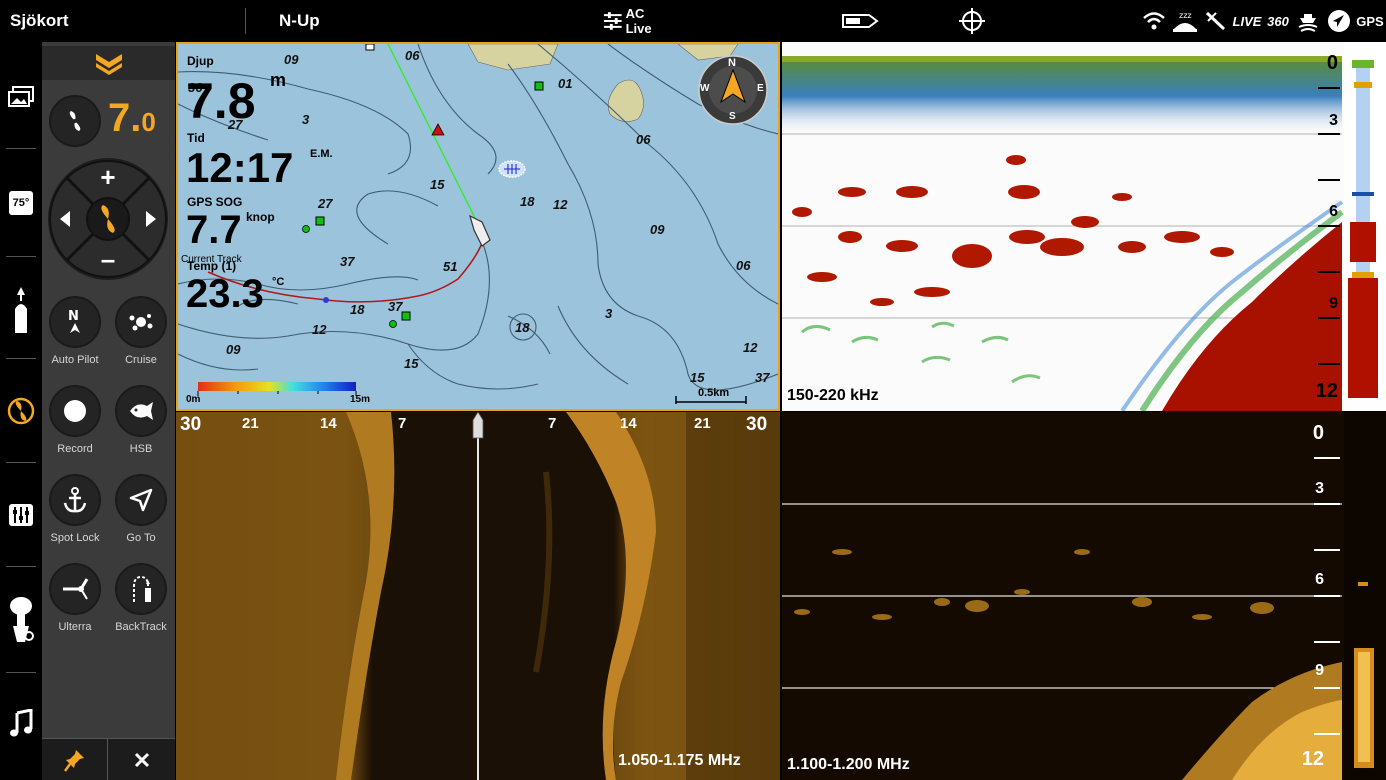 The height and width of the screenshot is (780, 1386). What do you see at coordinates (73, 316) in the screenshot?
I see `svg-text: N` at bounding box center [73, 316].